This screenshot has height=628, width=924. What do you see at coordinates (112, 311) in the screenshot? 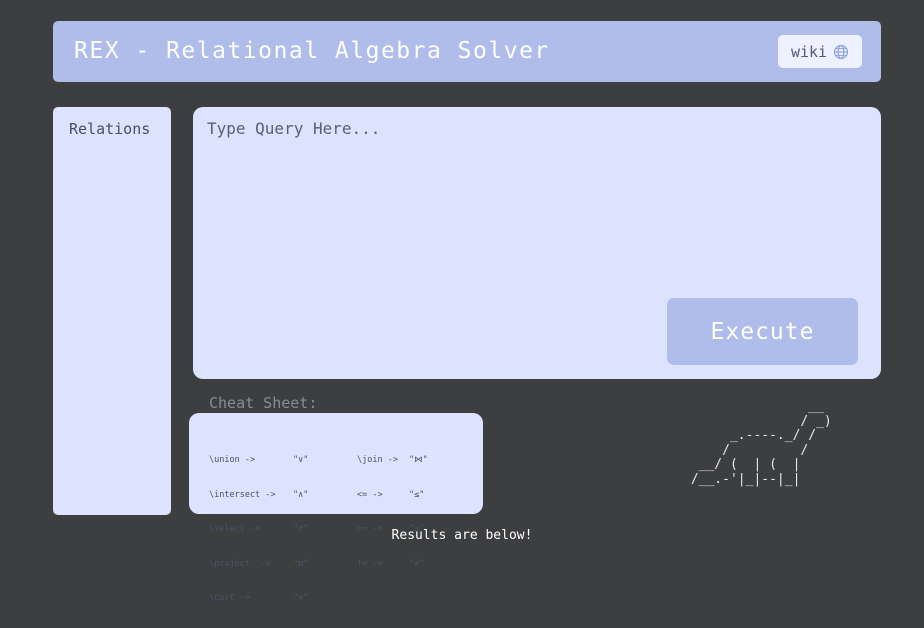
I see `relations-panel: Relations` at bounding box center [112, 311].